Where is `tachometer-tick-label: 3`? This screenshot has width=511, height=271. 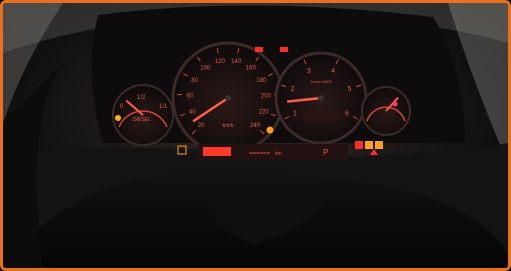 tachometer-tick-label: 3 is located at coordinates (309, 71).